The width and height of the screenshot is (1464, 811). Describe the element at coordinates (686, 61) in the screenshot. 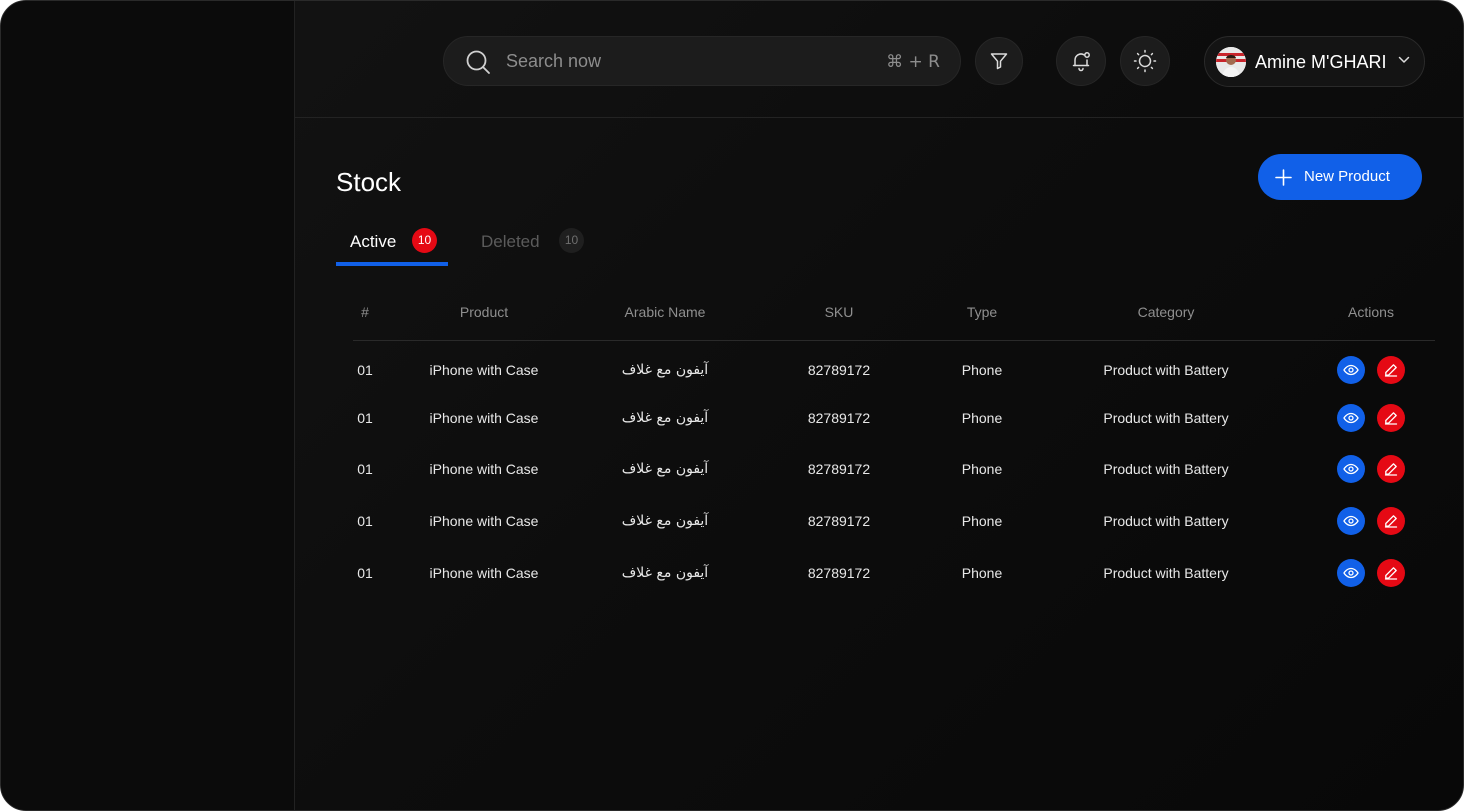

I see `search-input` at that location.